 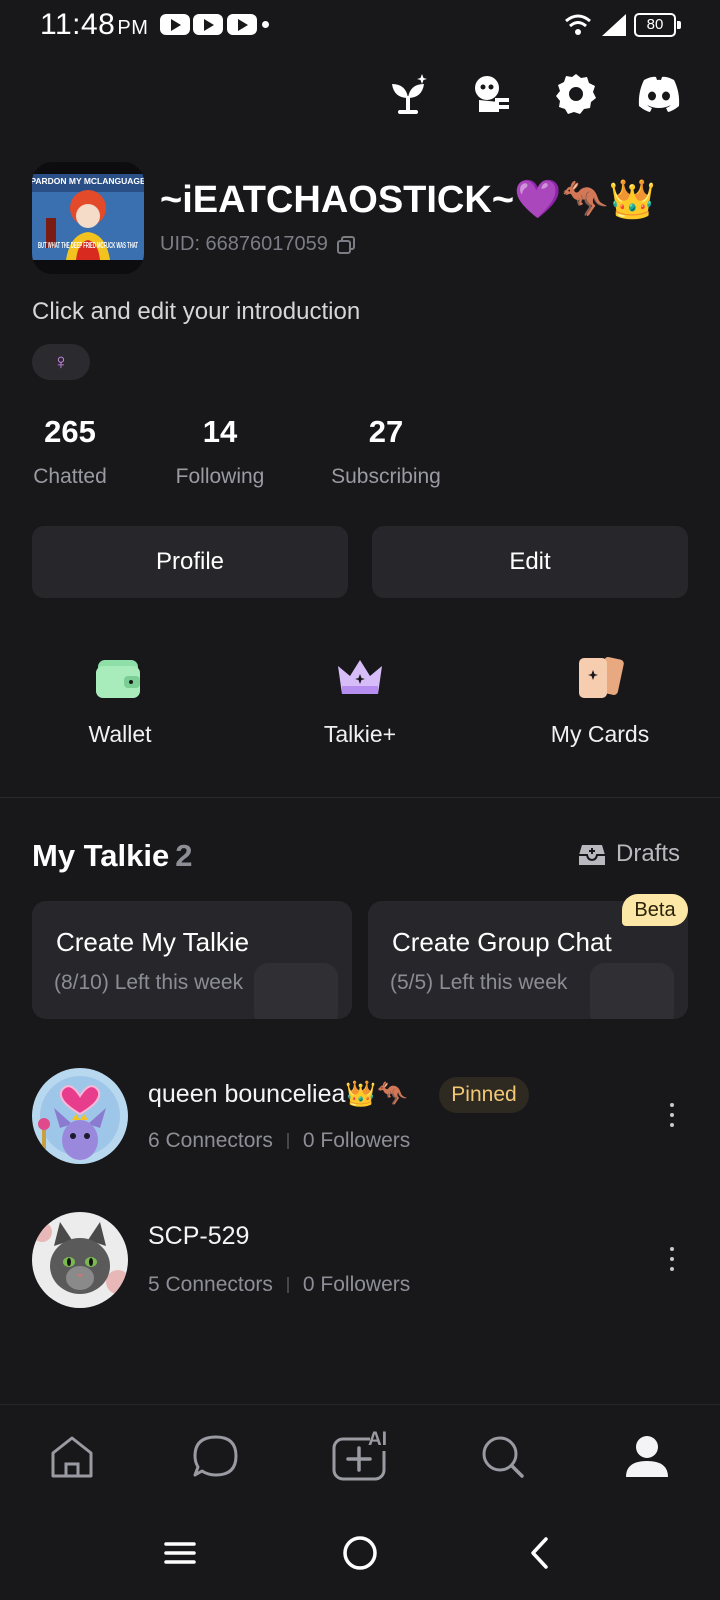 I want to click on stat-following-value: 14, so click(x=220, y=432).